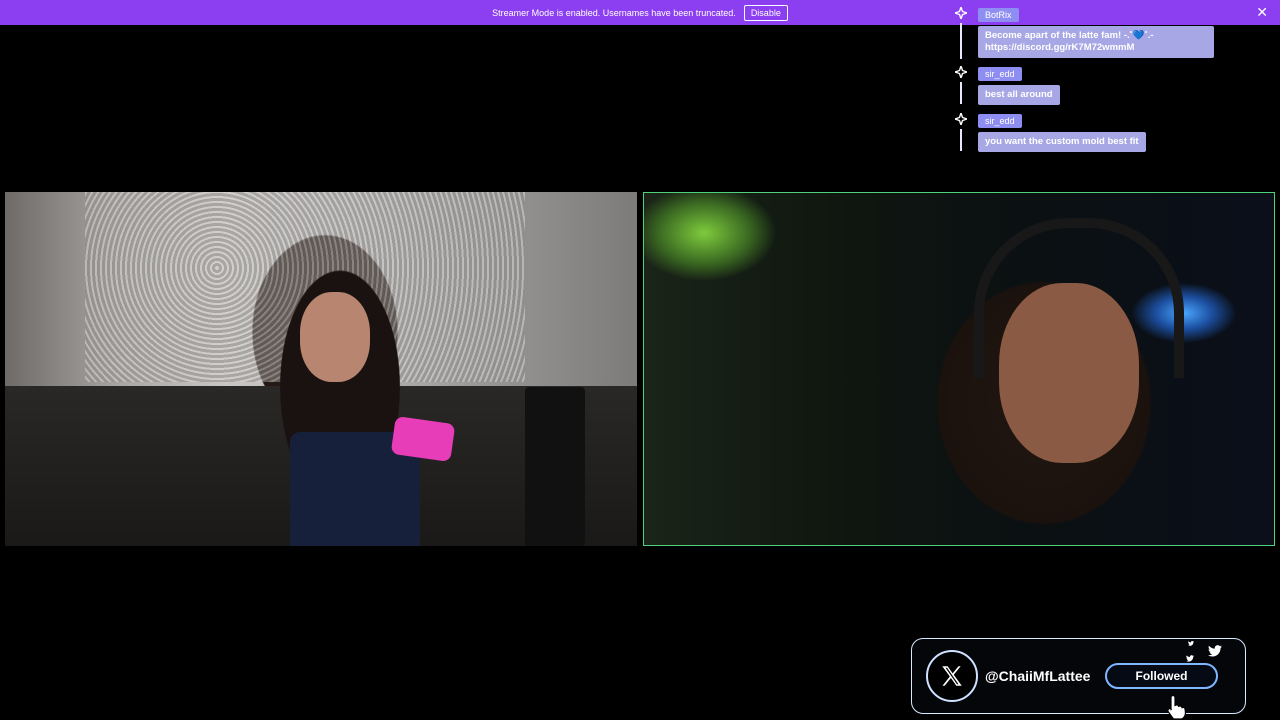 The width and height of the screenshot is (1280, 720). Describe the element at coordinates (1019, 95) in the screenshot. I see `chat-message-text: best all around` at that location.